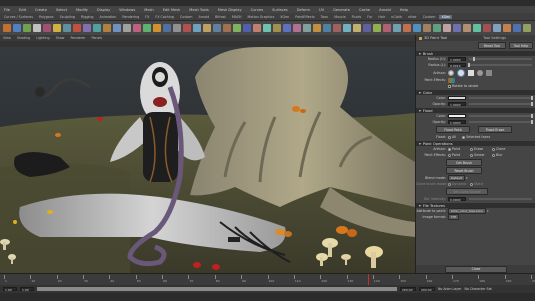 The image size is (535, 301). Describe the element at coordinates (321, 10) in the screenshot. I see `menu-item-uv: UV` at that location.